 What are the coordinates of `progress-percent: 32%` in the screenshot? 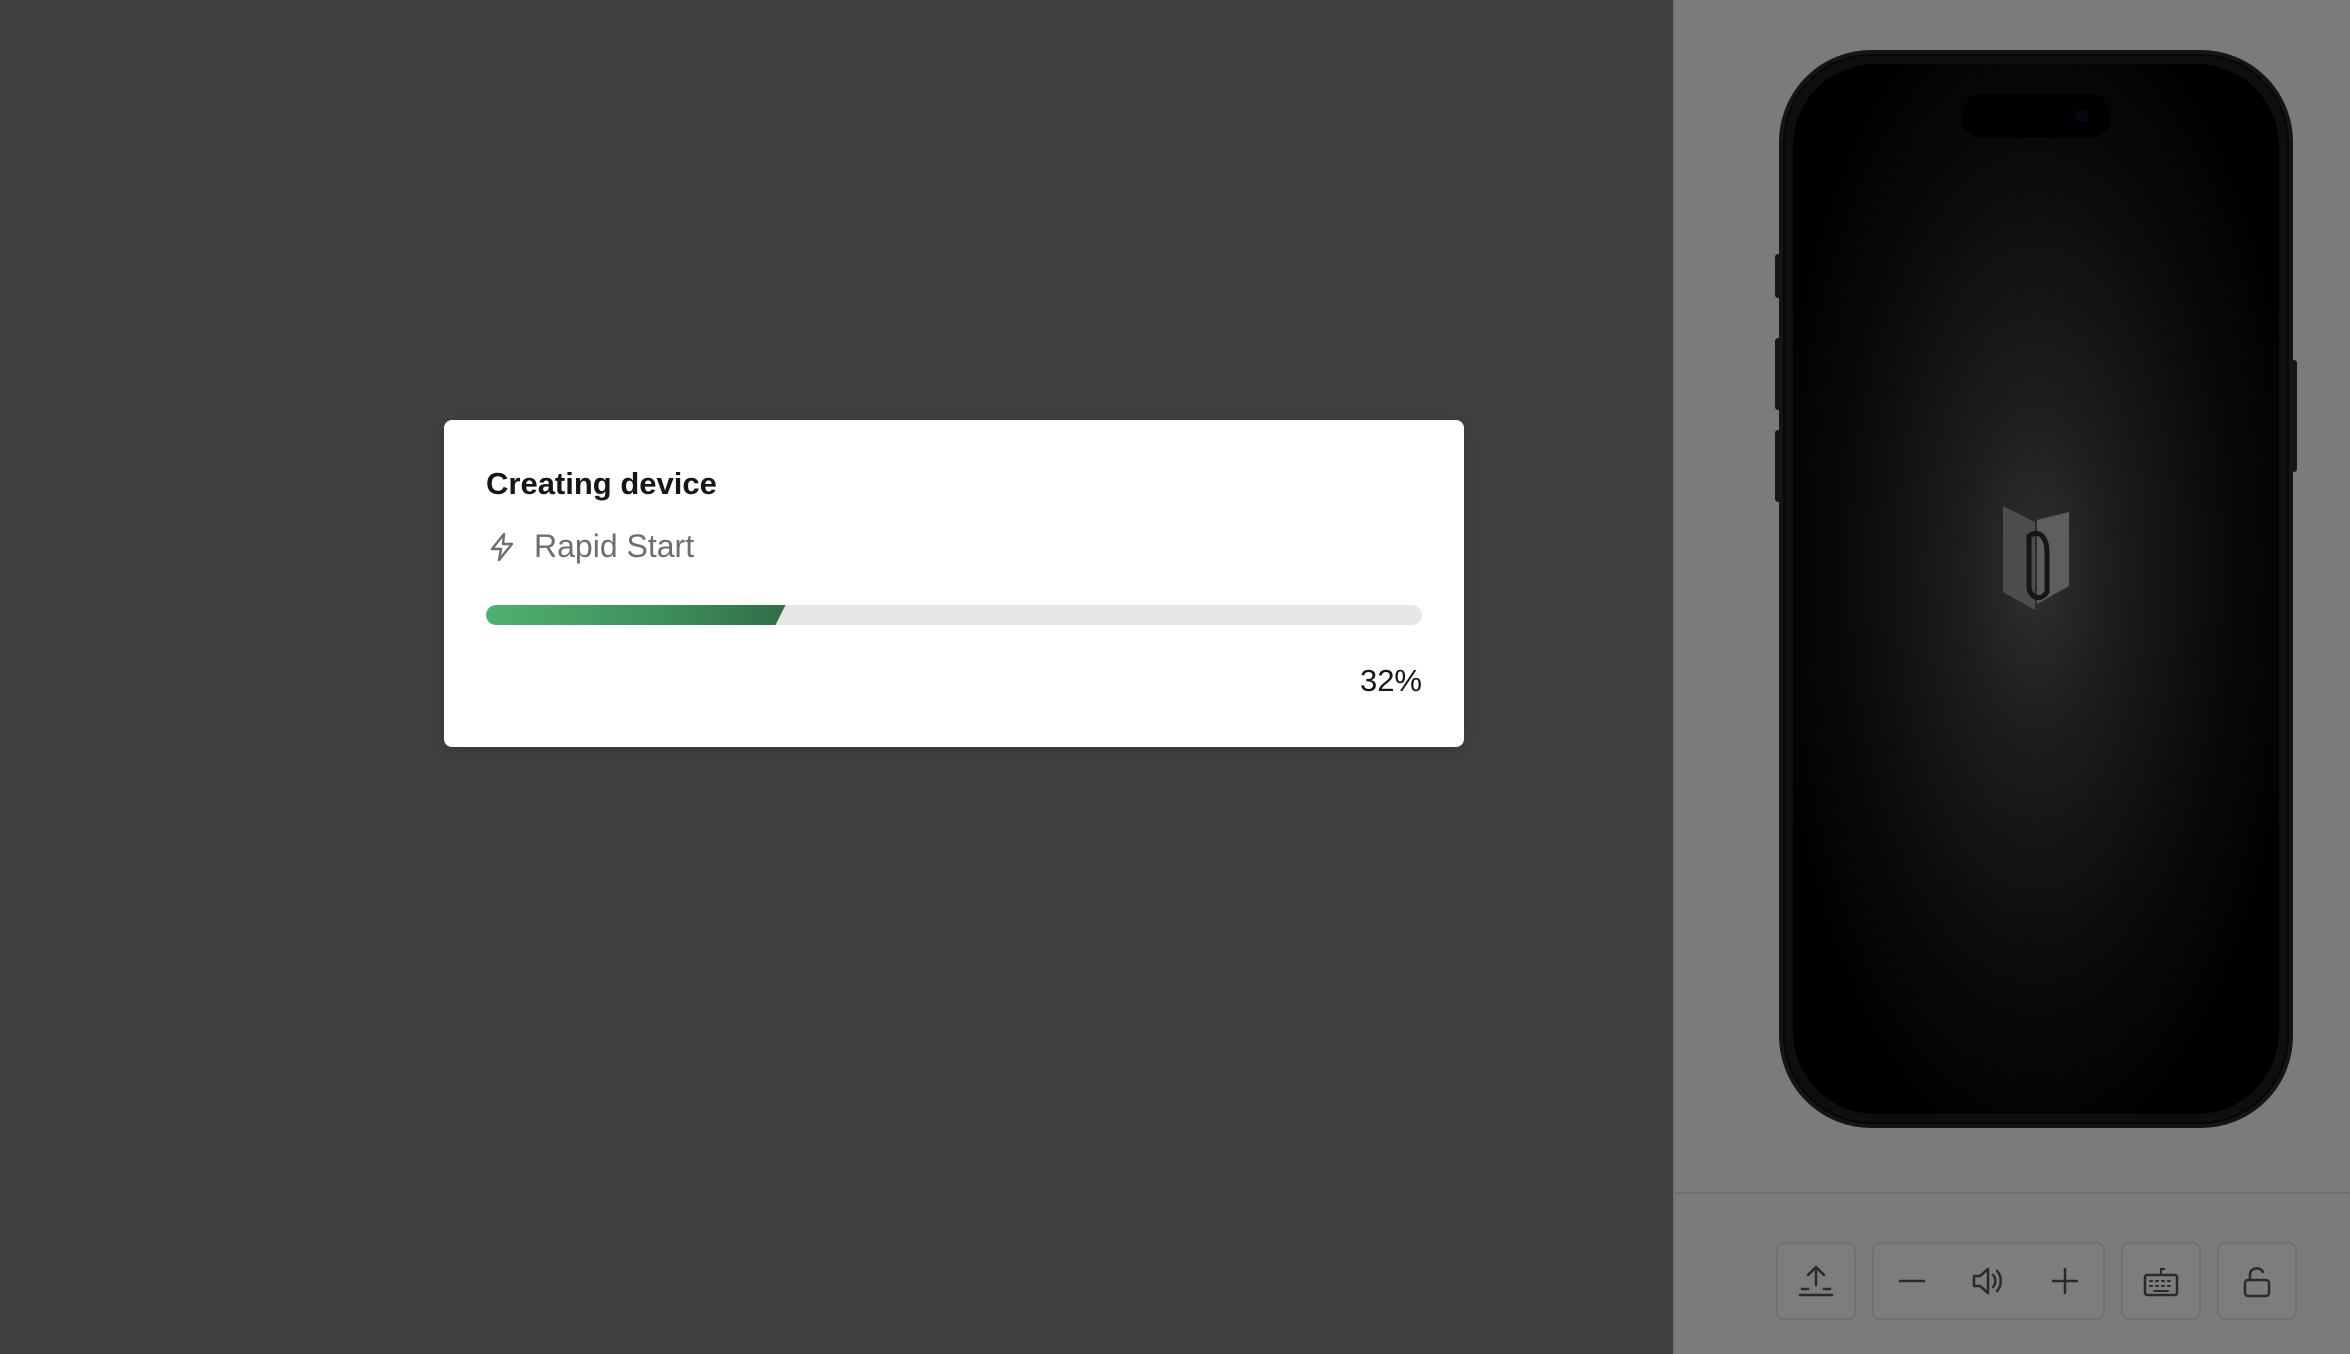 It's located at (1390, 680).